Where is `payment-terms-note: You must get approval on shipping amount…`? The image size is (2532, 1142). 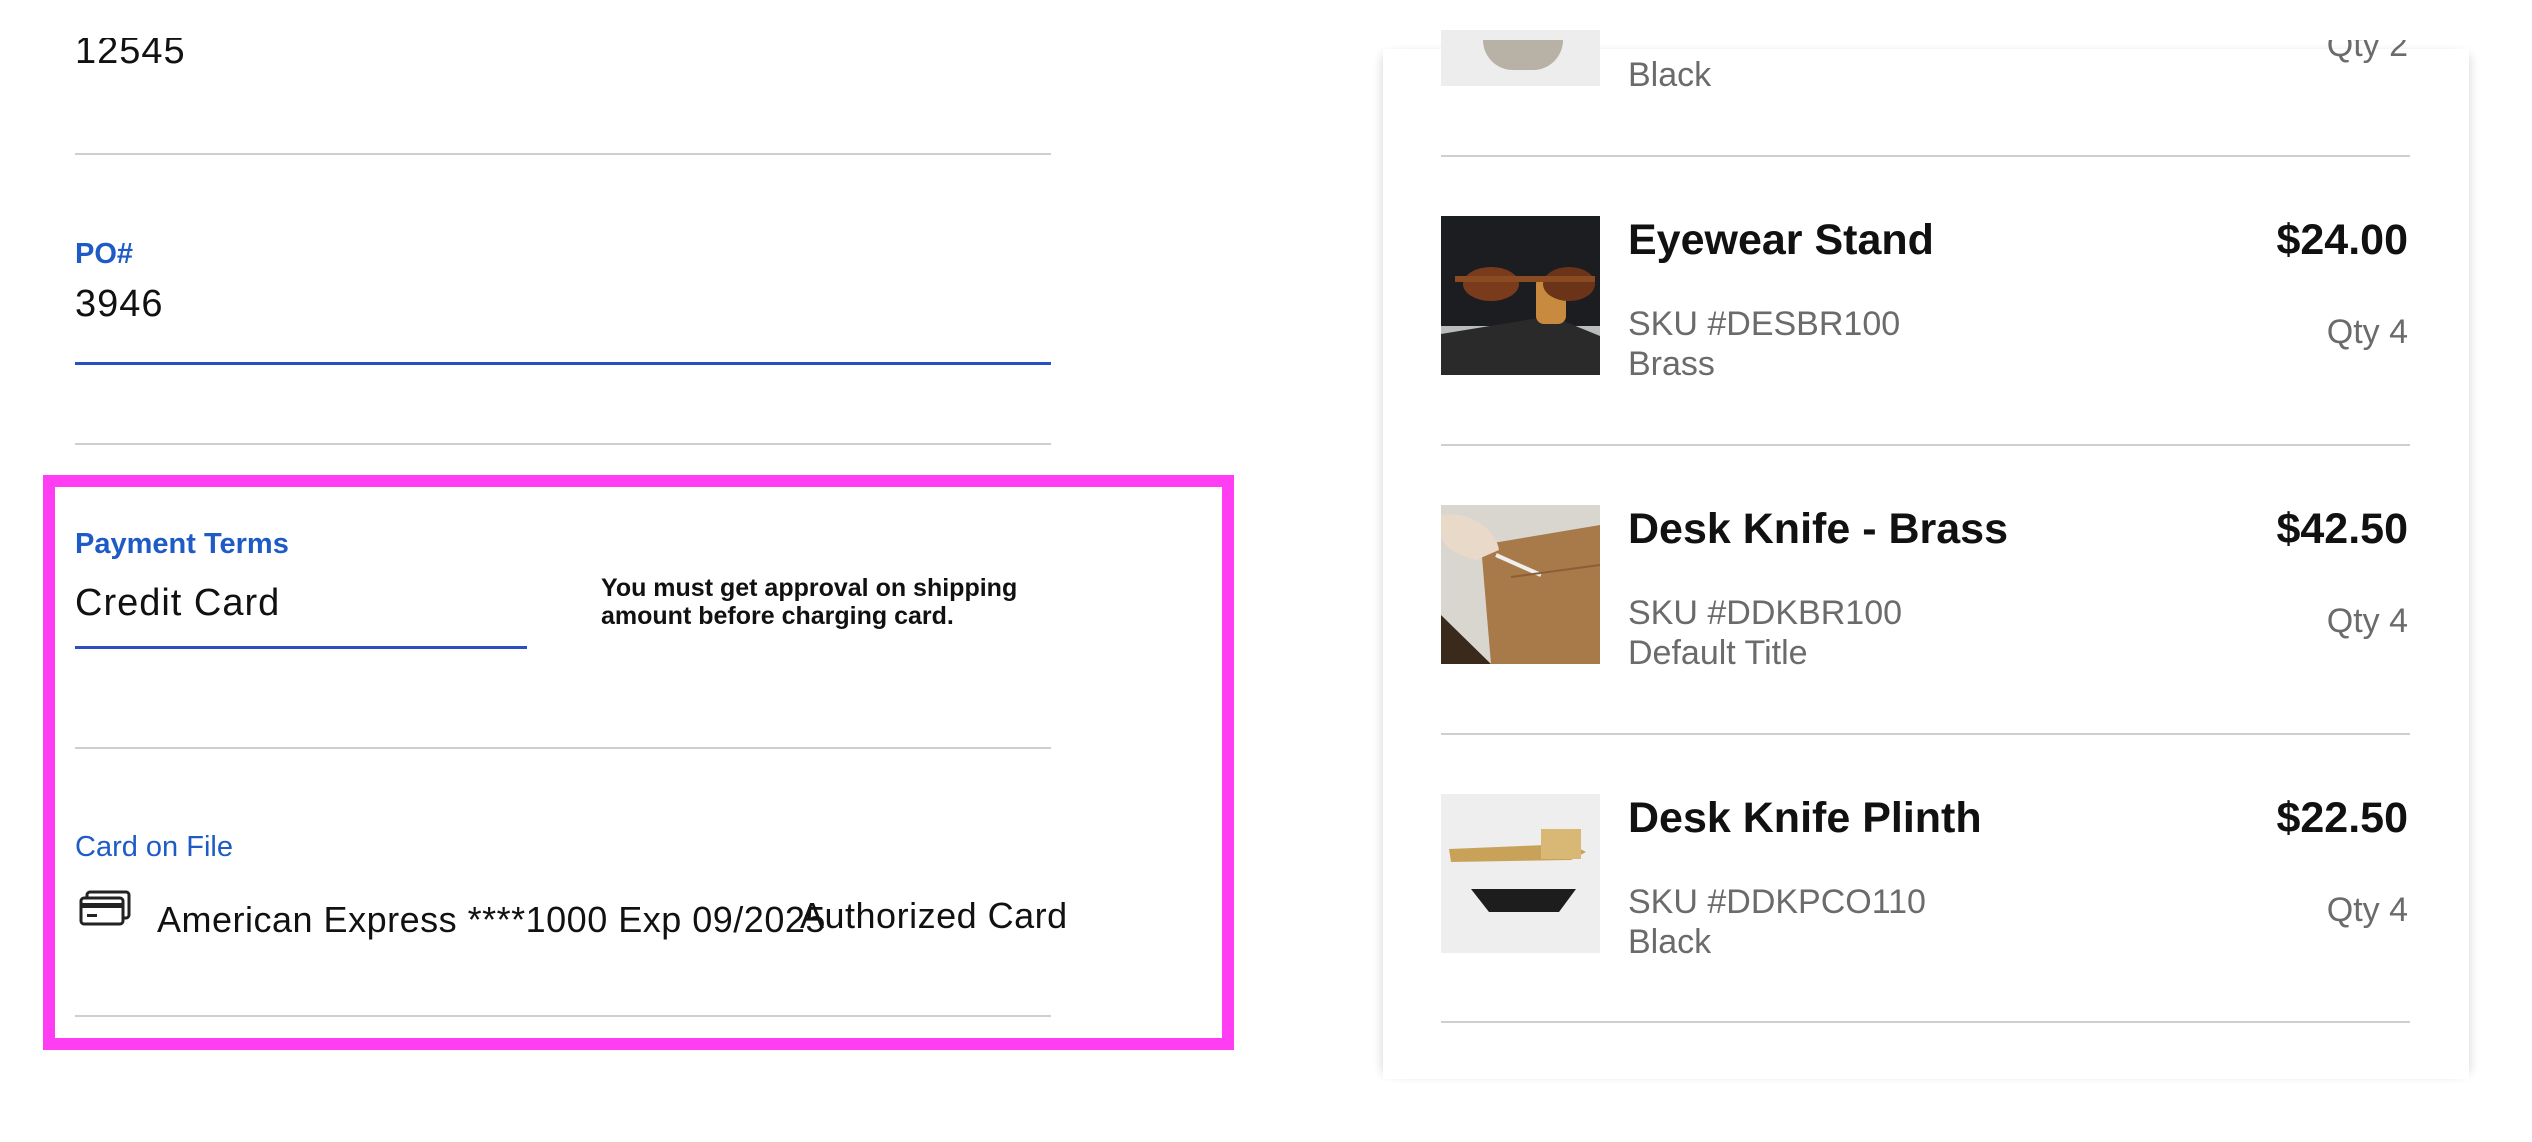 payment-terms-note: You must get approval on shipping amount… is located at coordinates (809, 602).